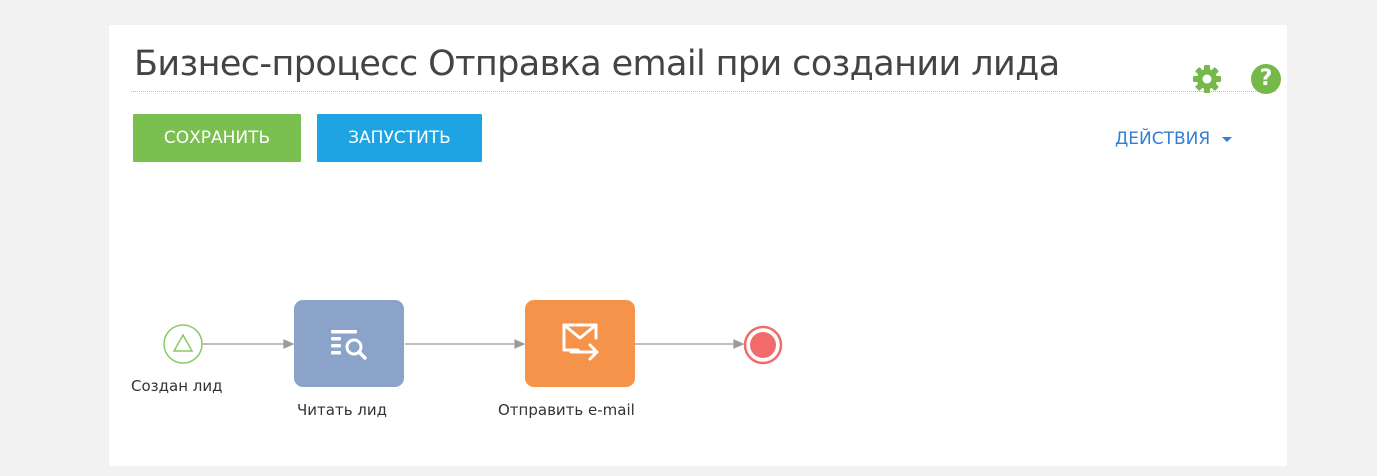 Image resolution: width=1377 pixels, height=476 pixels. Describe the element at coordinates (580, 343) in the screenshot. I see `send-email-task` at that location.